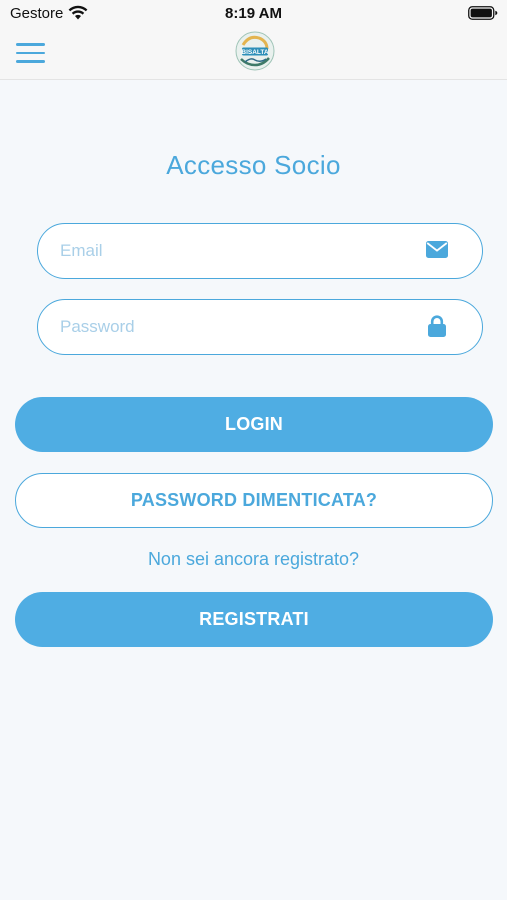 Image resolution: width=507 pixels, height=900 pixels. Describe the element at coordinates (254, 424) in the screenshot. I see `login-button: LOGIN` at that location.